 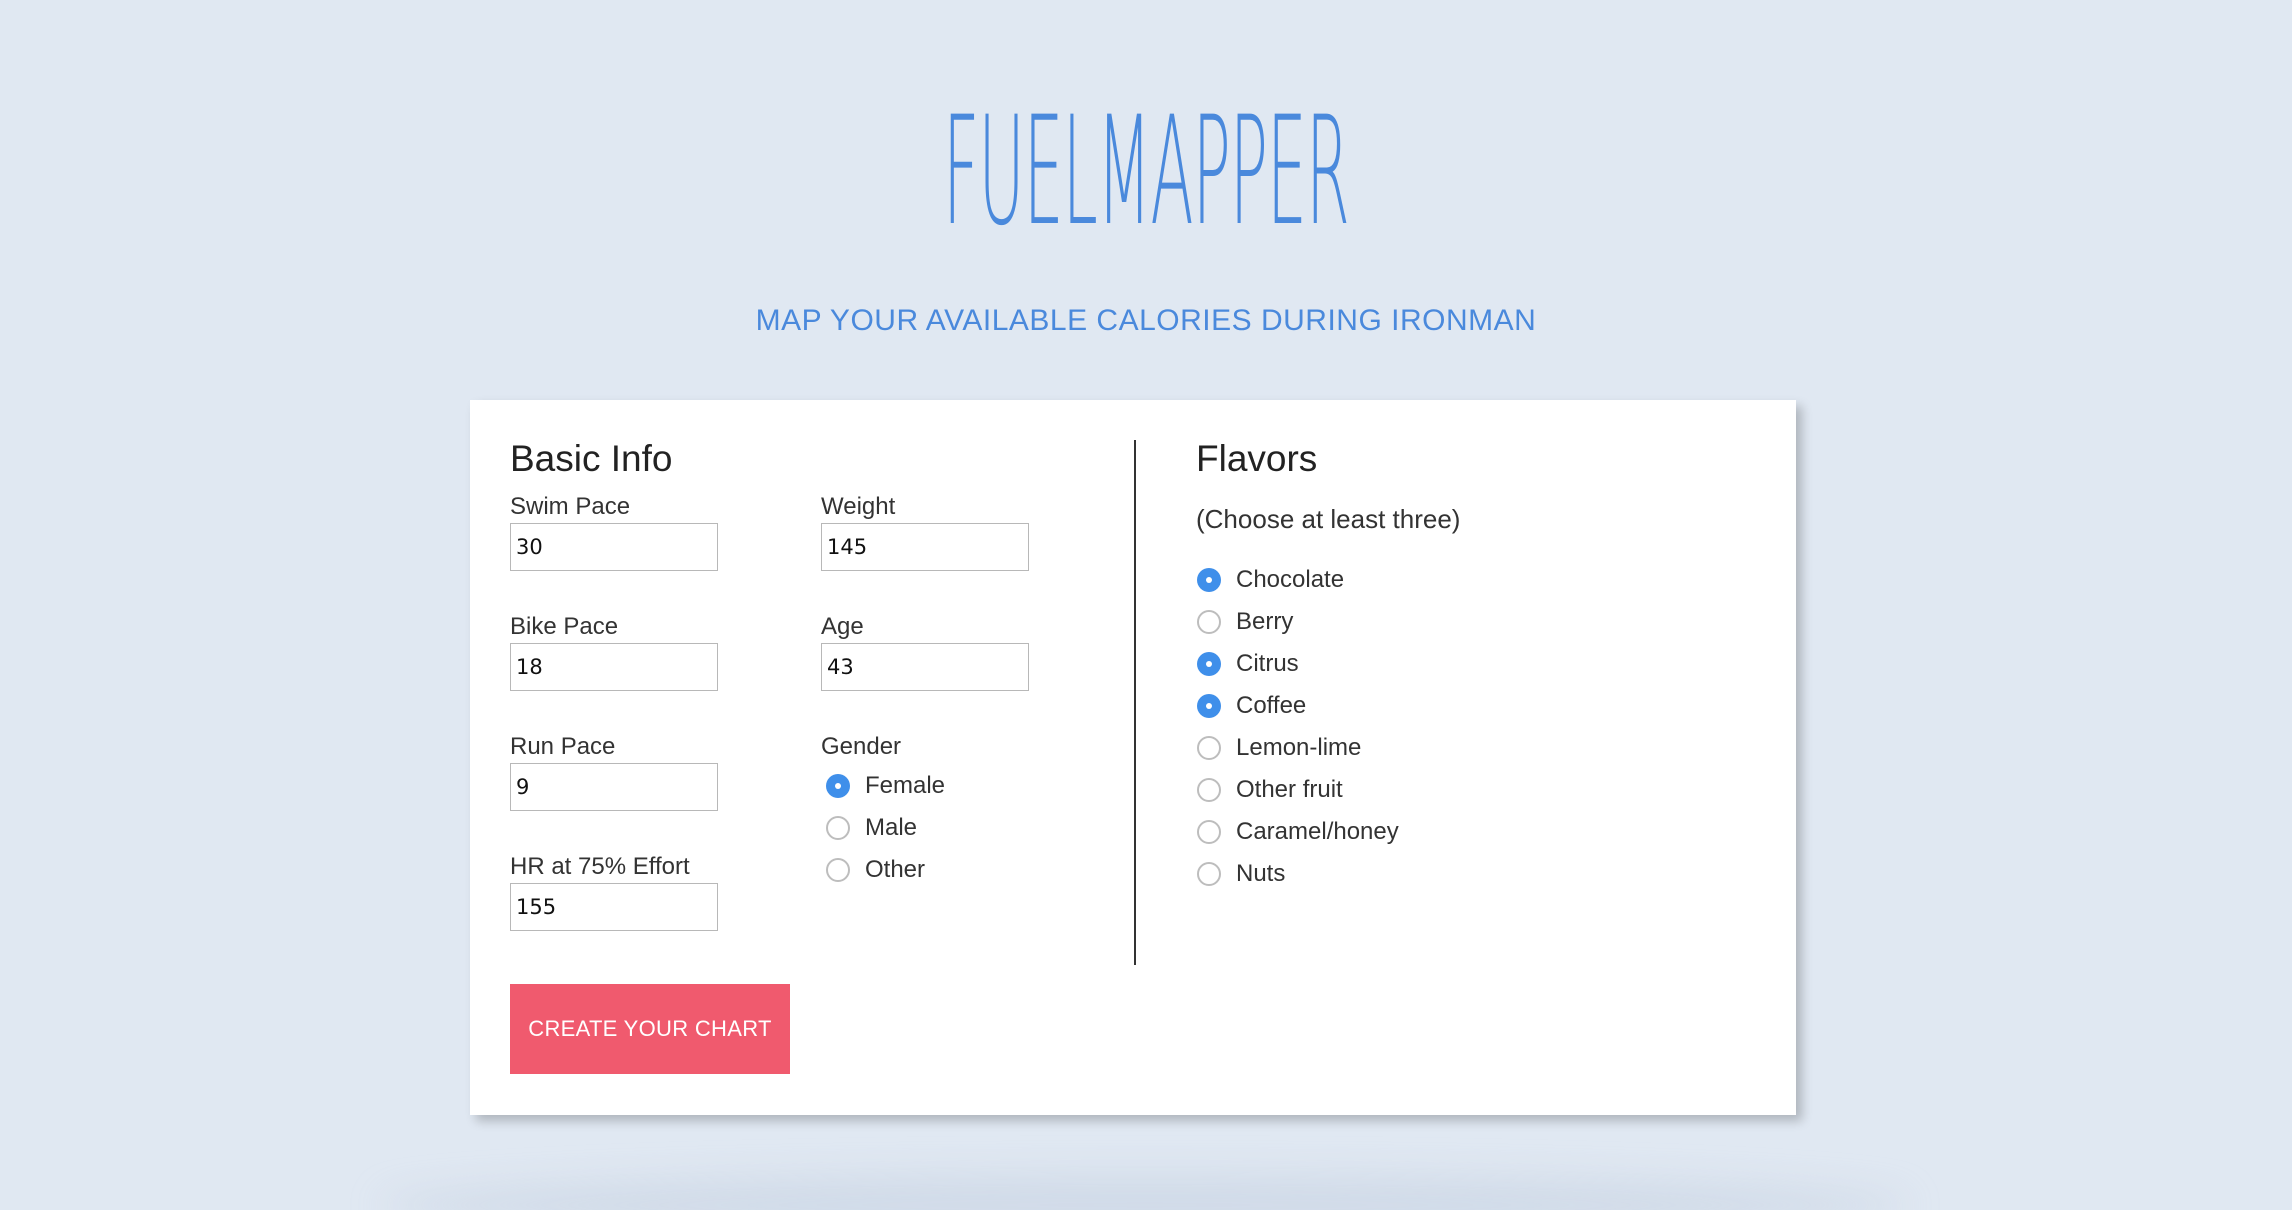 What do you see at coordinates (1257, 458) in the screenshot?
I see `flavors-heading: Flavors` at bounding box center [1257, 458].